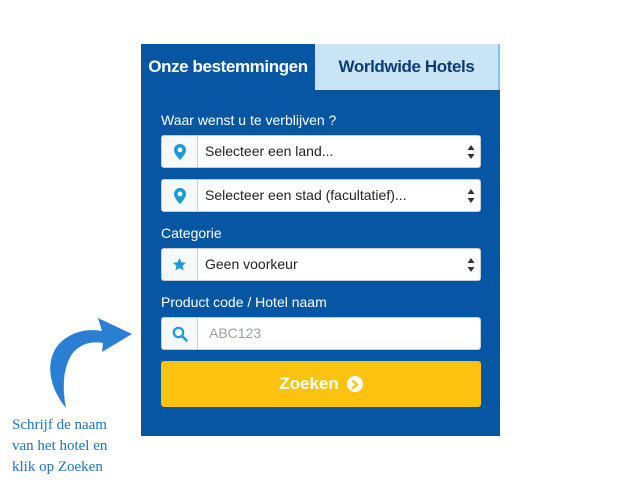 The image size is (640, 480). What do you see at coordinates (191, 233) in the screenshot?
I see `category-label: Categorie` at bounding box center [191, 233].